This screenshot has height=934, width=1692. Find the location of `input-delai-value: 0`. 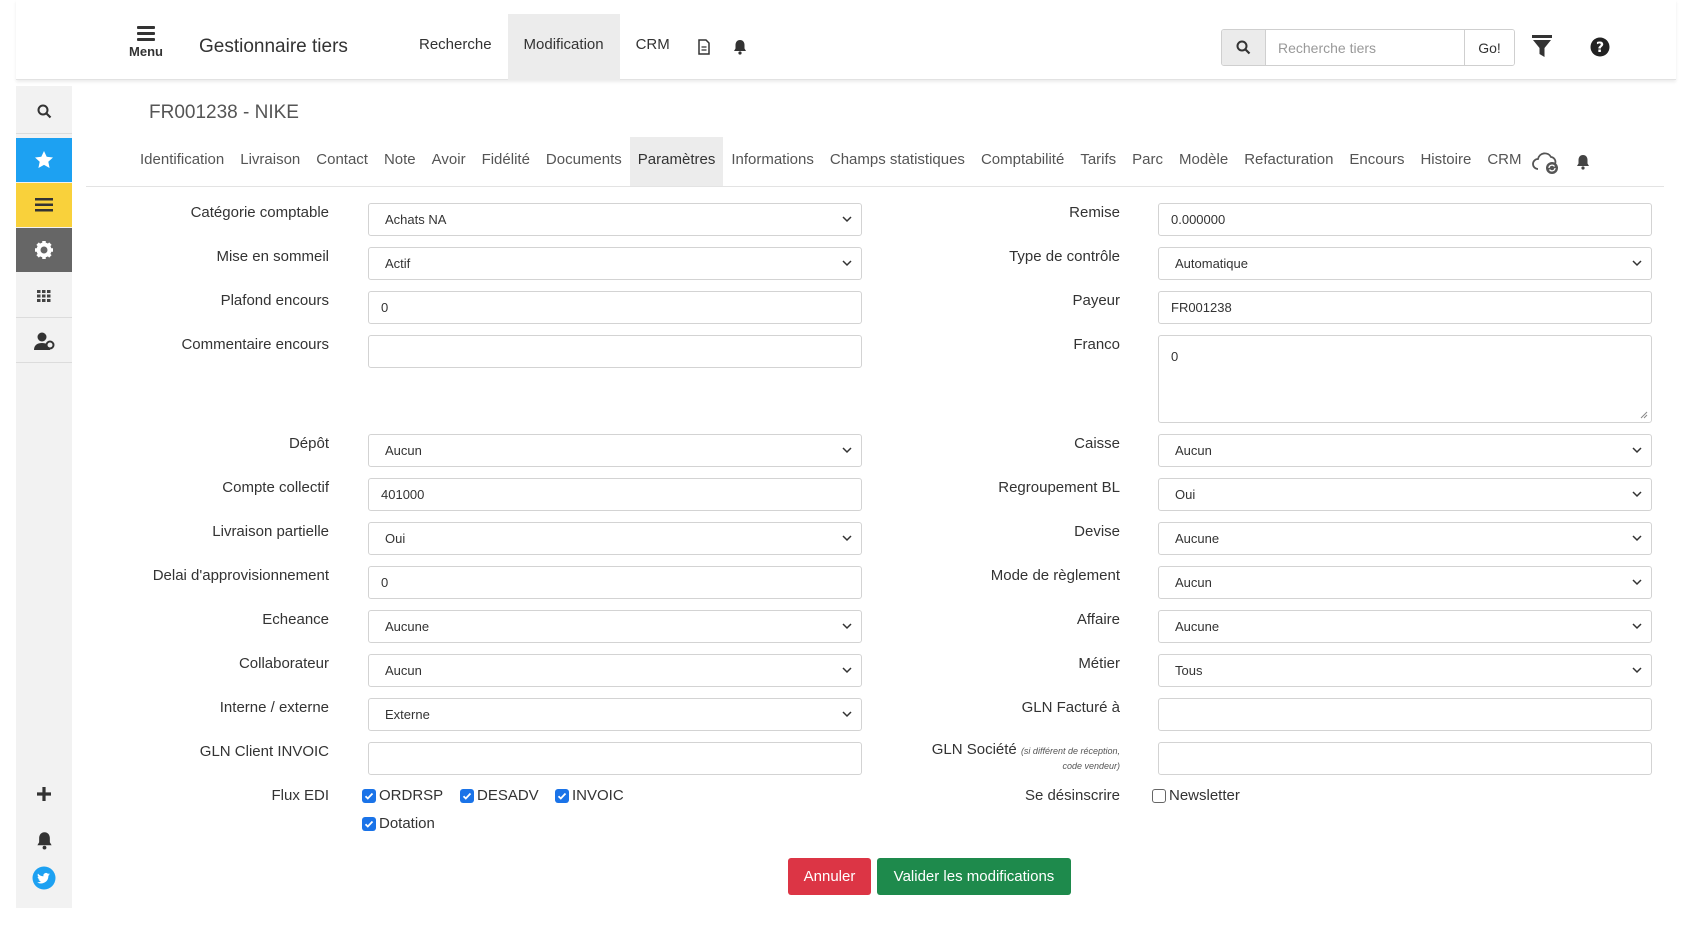

input-delai-value: 0 is located at coordinates (385, 582).